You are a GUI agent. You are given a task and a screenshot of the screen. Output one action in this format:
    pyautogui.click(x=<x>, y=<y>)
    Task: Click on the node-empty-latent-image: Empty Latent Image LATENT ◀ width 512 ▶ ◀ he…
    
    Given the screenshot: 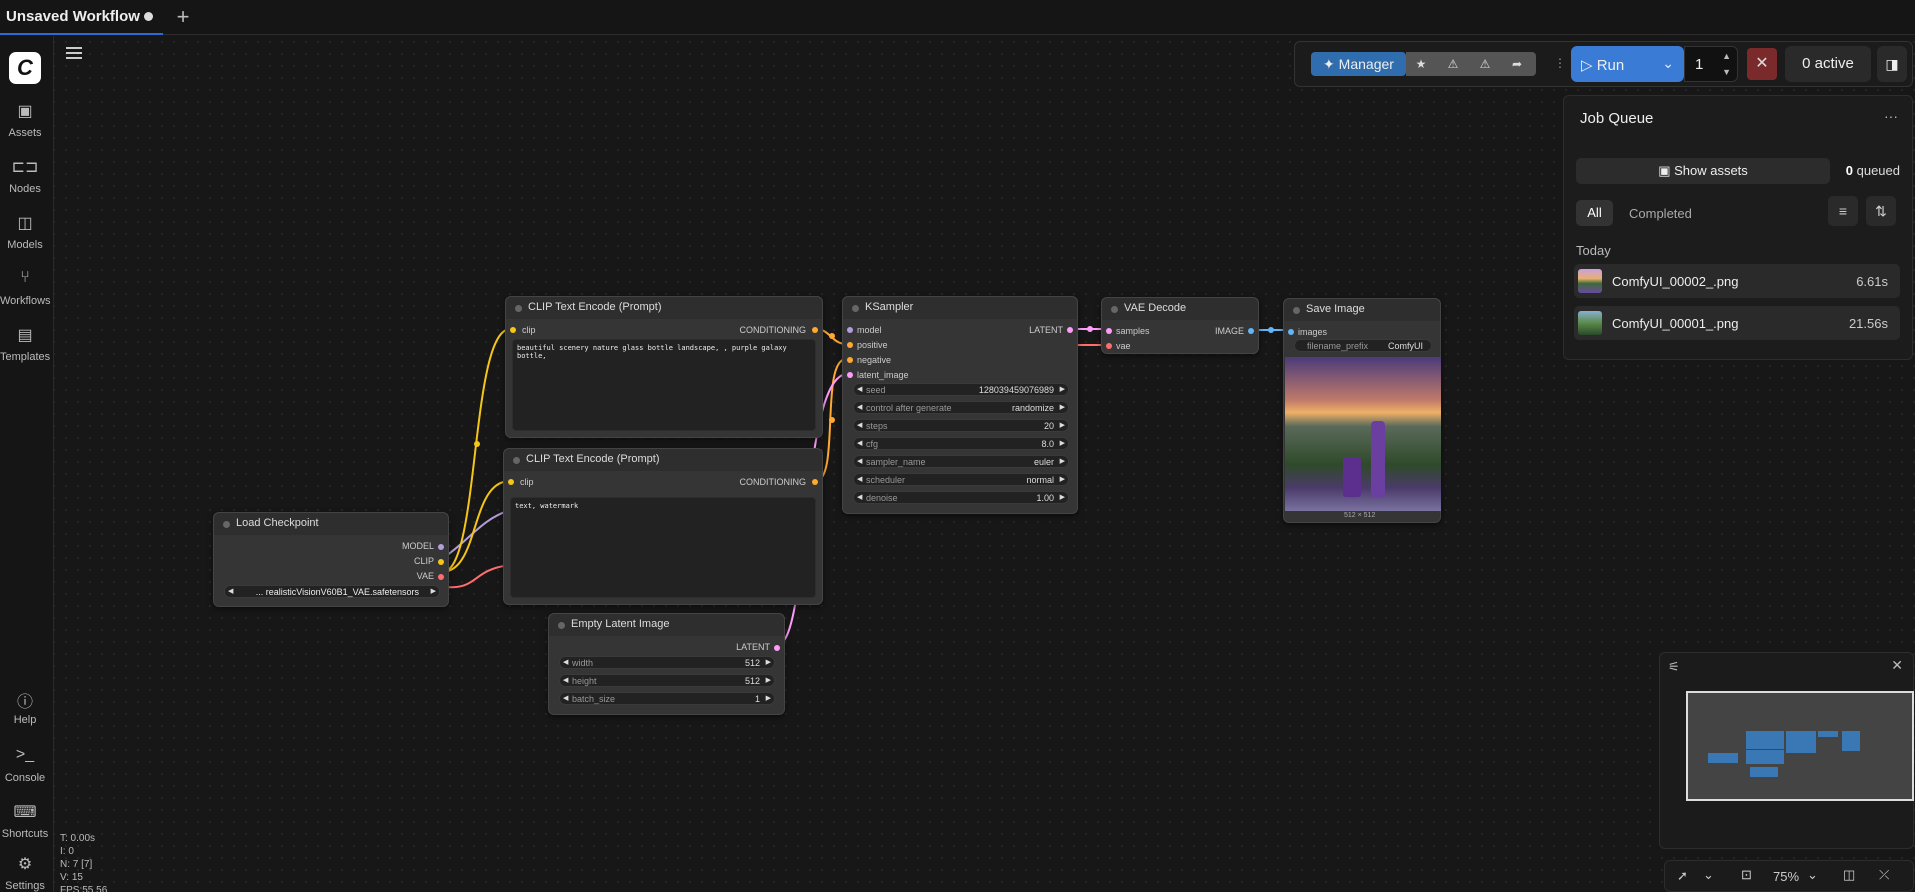 What is the action you would take?
    pyautogui.click(x=666, y=664)
    